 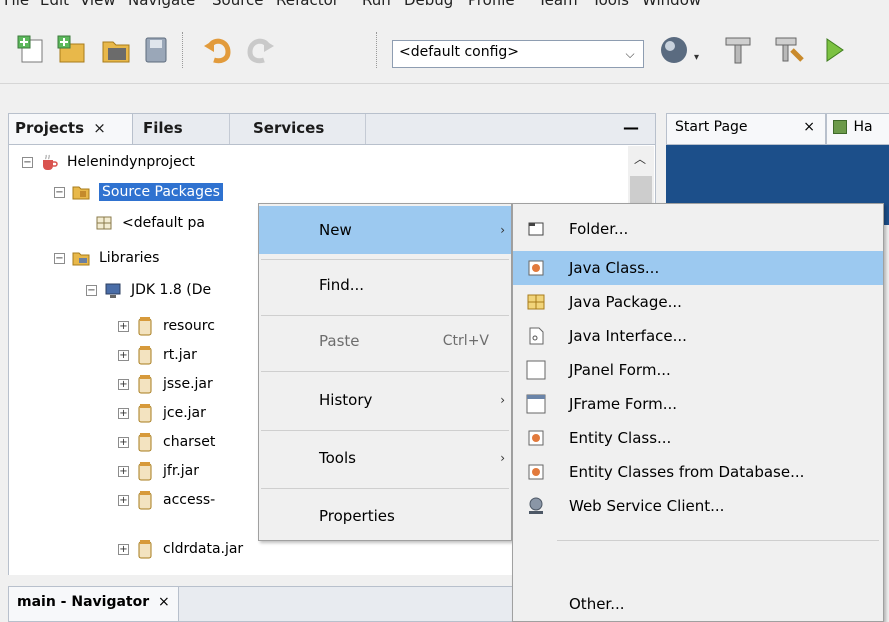 I want to click on undo-icon, so click(x=218, y=50).